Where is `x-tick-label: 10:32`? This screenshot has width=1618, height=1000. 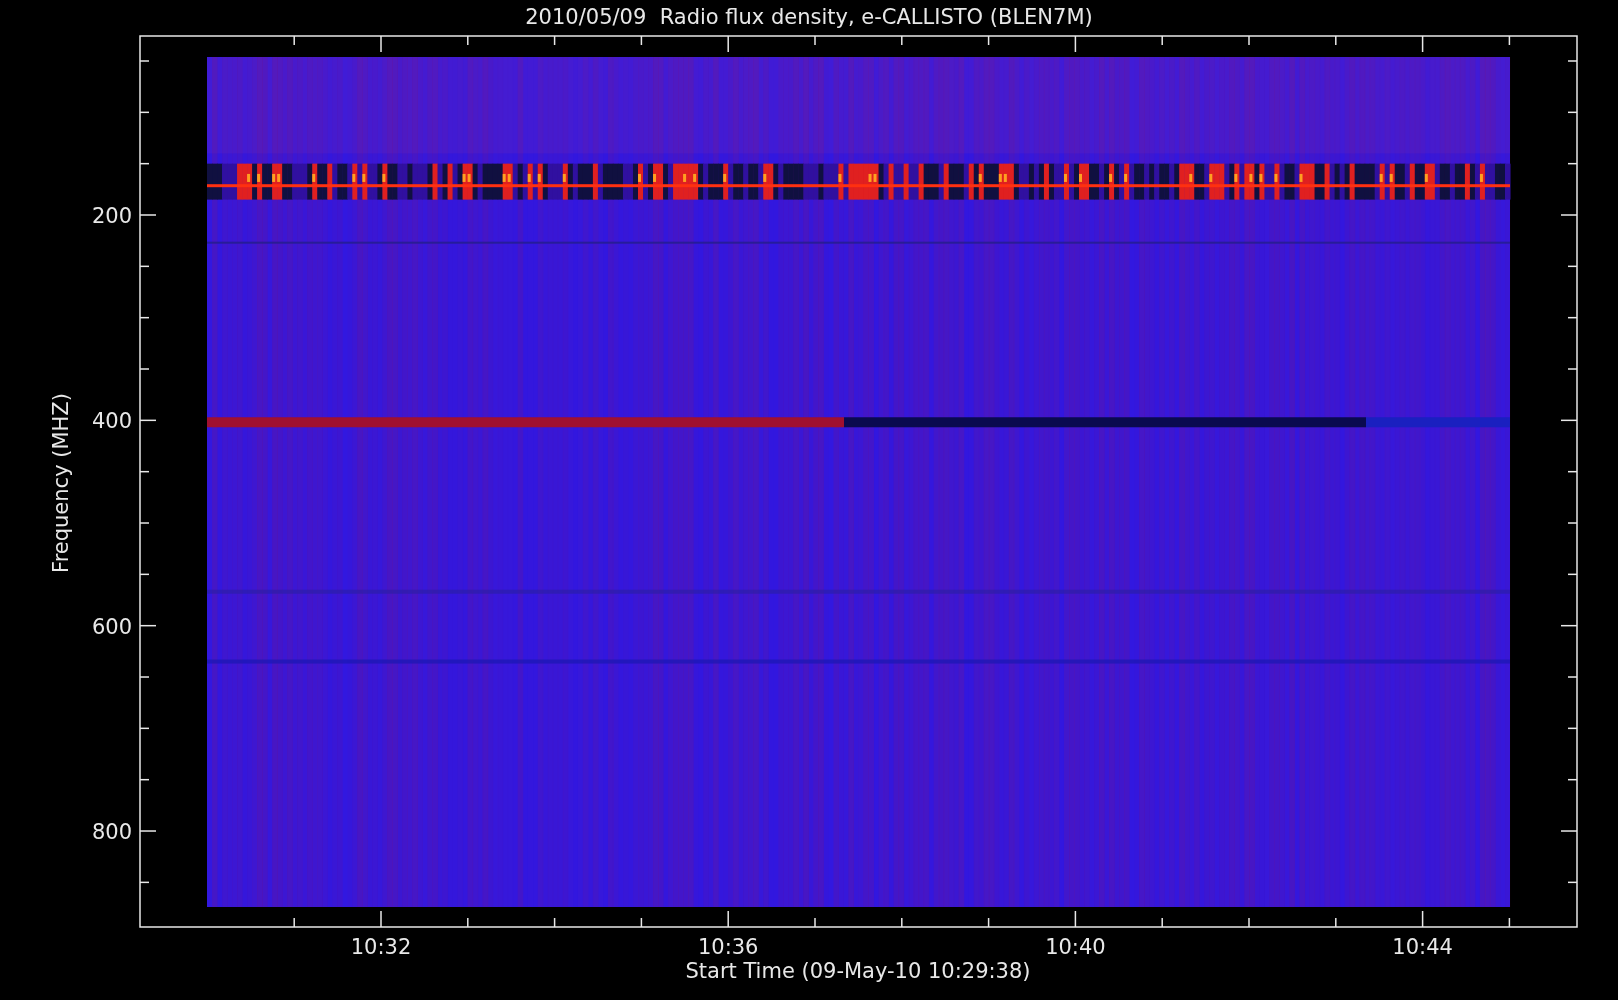
x-tick-label: 10:32 is located at coordinates (381, 947).